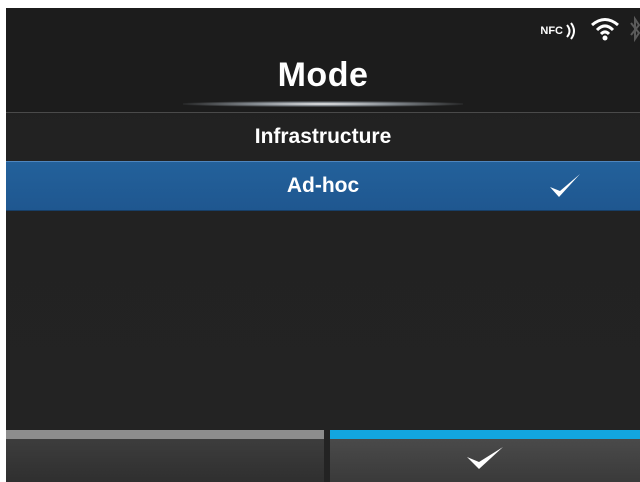  Describe the element at coordinates (635, 31) in the screenshot. I see `bluetooth-icon` at that location.